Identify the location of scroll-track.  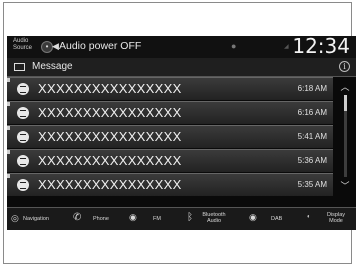
(345, 136).